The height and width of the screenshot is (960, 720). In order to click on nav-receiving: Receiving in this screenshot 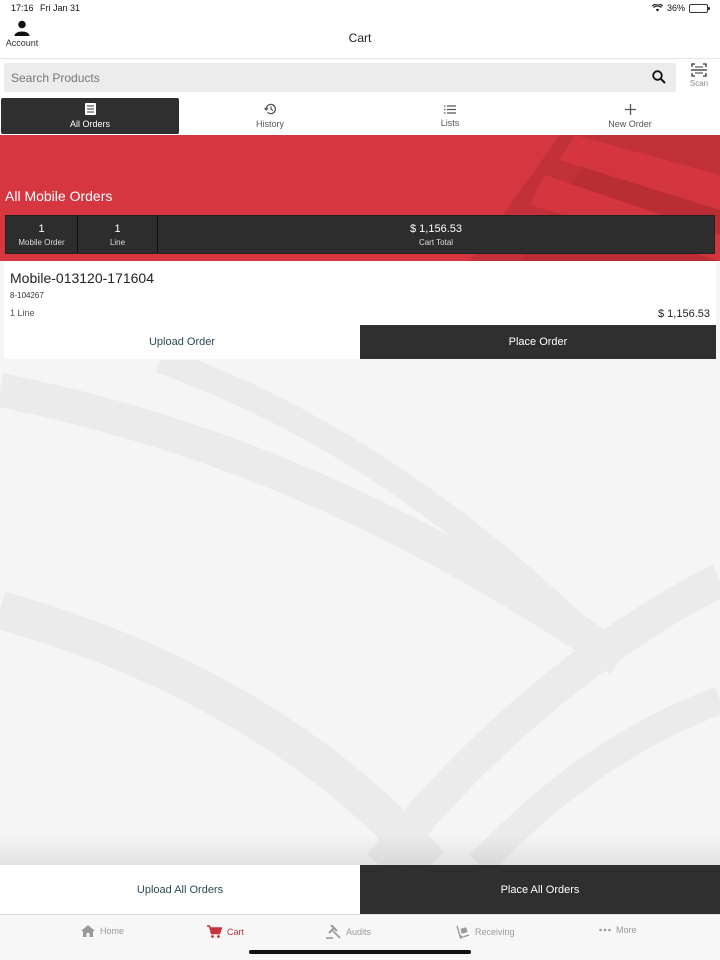, I will do `click(485, 932)`.